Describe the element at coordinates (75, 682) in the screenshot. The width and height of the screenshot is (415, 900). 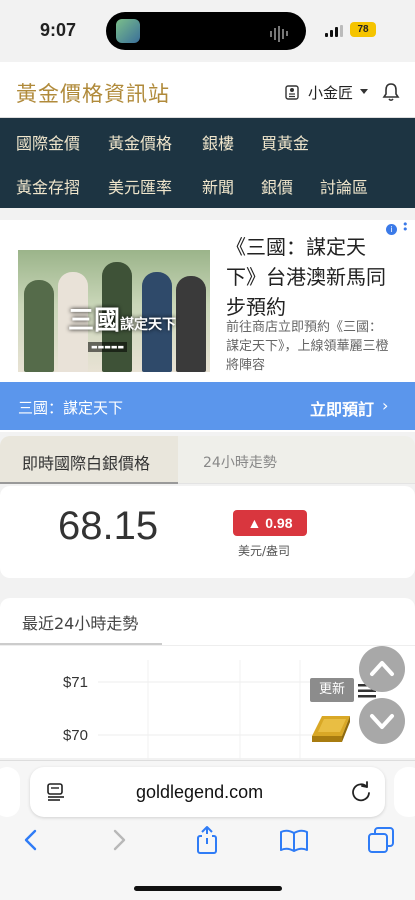
I see `y-tick-label: $71` at that location.